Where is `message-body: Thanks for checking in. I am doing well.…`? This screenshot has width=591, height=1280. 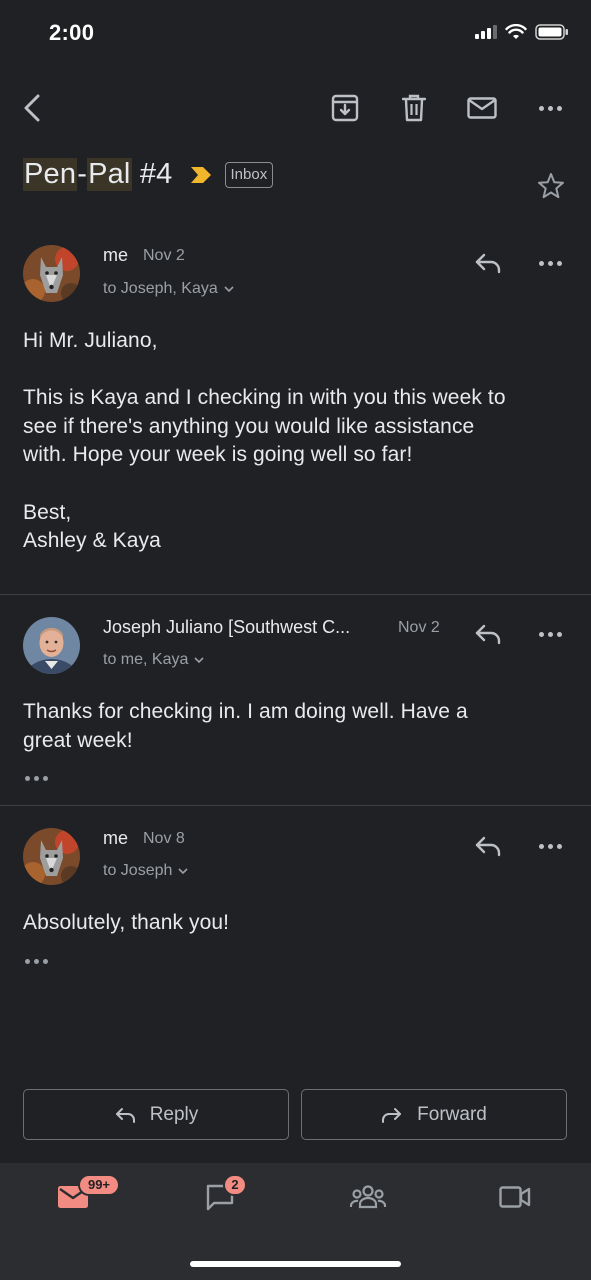 message-body: Thanks for checking in. I am doing well.… is located at coordinates (303, 726).